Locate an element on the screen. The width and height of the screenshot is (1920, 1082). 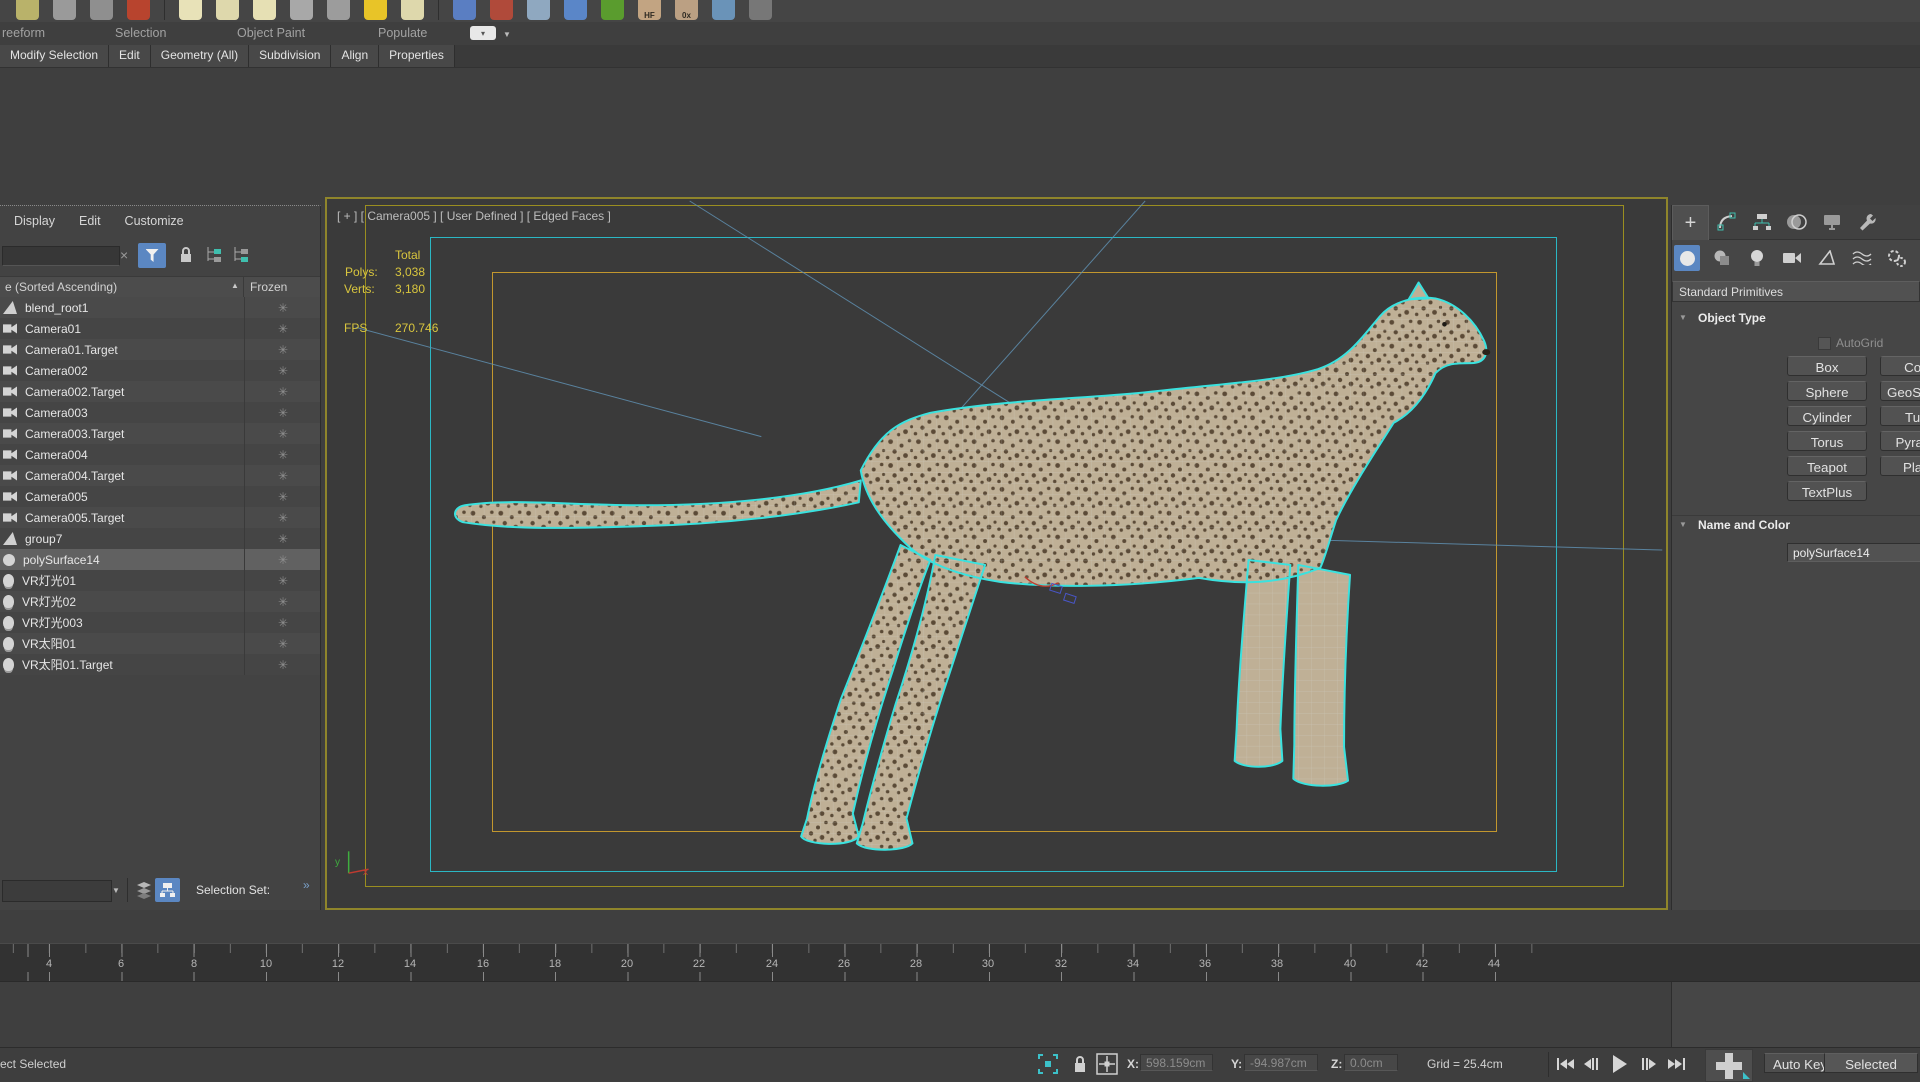
cone-icon is located at coordinates (338, 10).